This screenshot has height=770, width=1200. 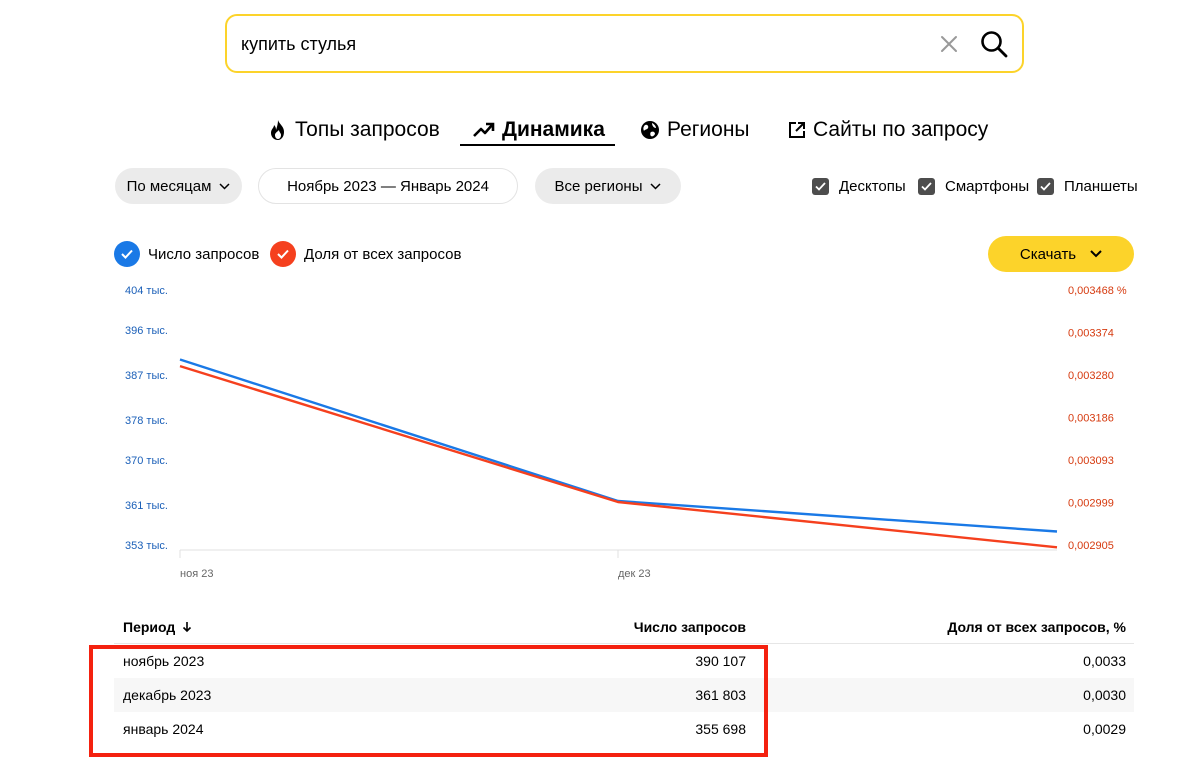 I want to click on globe-icon, so click(x=650, y=130).